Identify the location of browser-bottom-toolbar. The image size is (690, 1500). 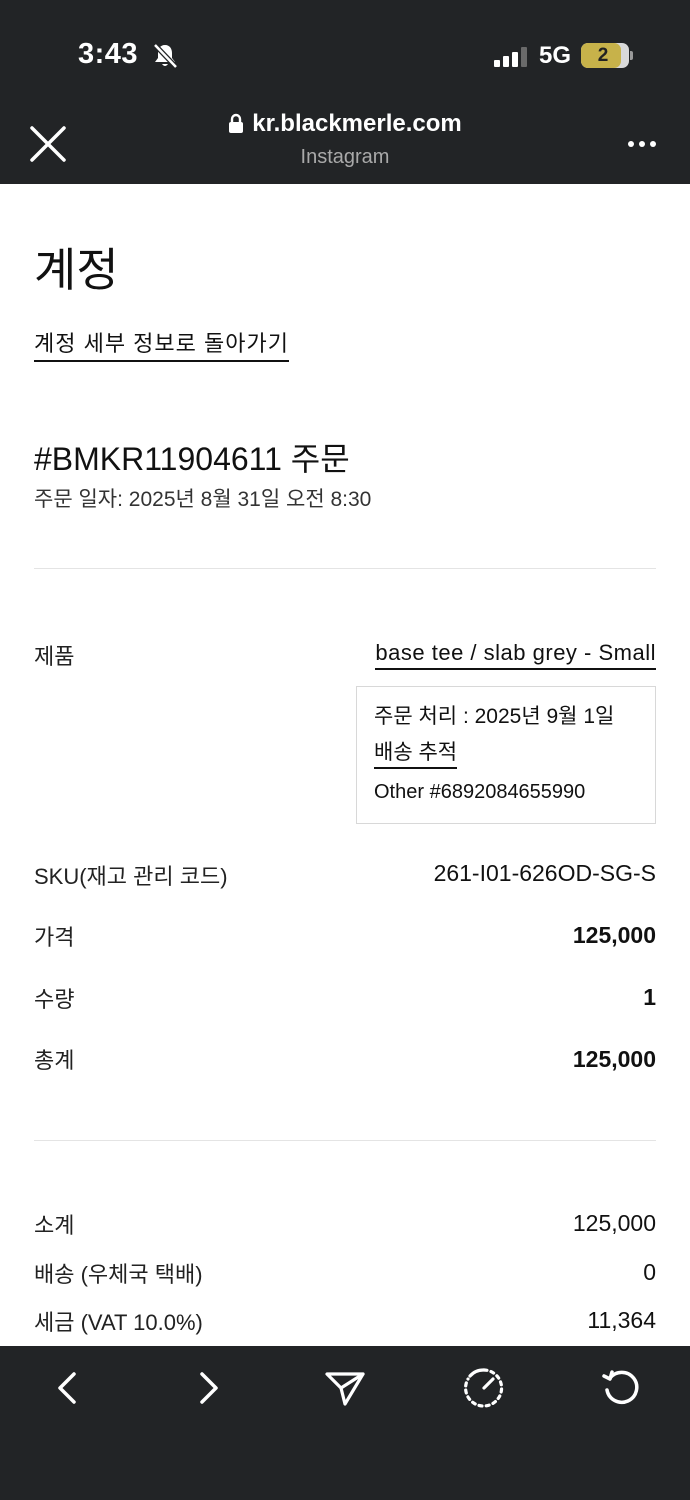
(345, 1423).